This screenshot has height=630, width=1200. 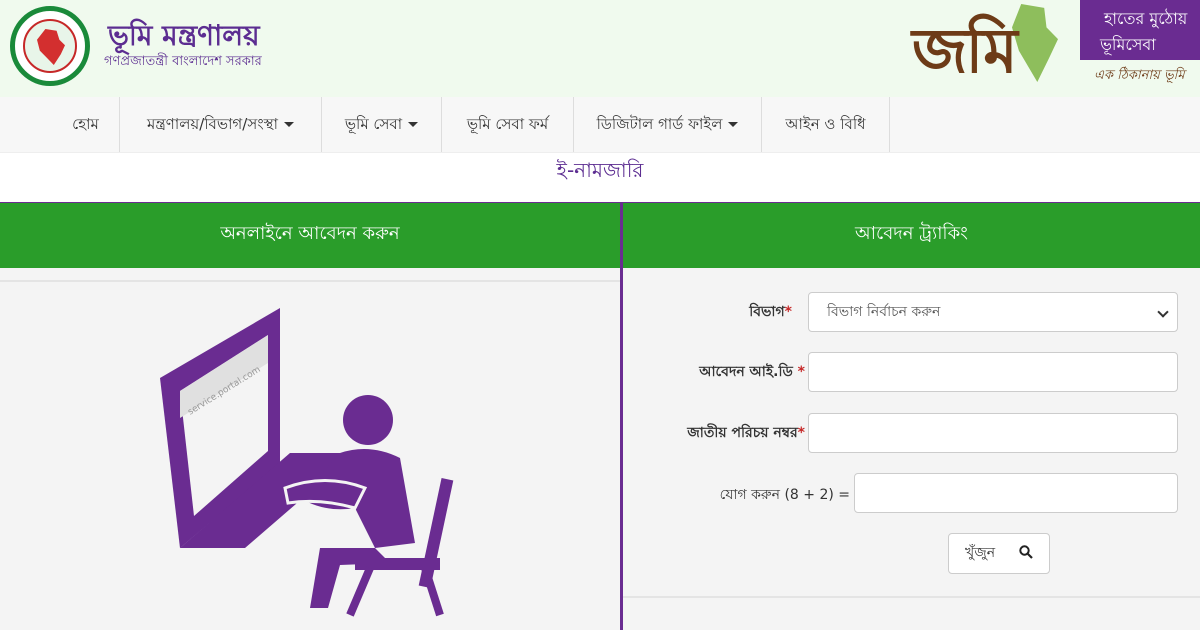 I want to click on nid-label: জাতীয় পরিচয় নম্বর*, so click(x=746, y=433).